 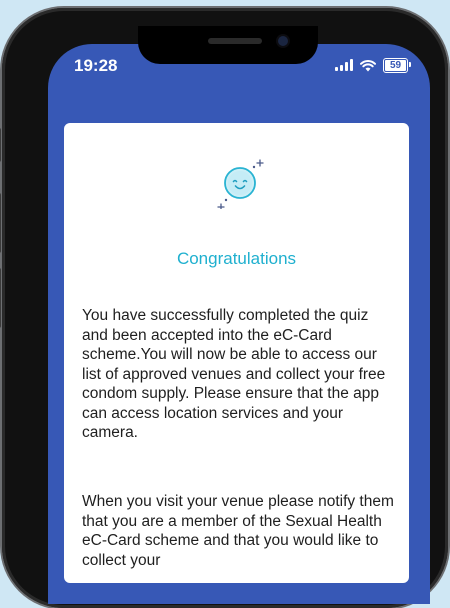 What do you see at coordinates (0, 223) in the screenshot?
I see `volume-up-button` at bounding box center [0, 223].